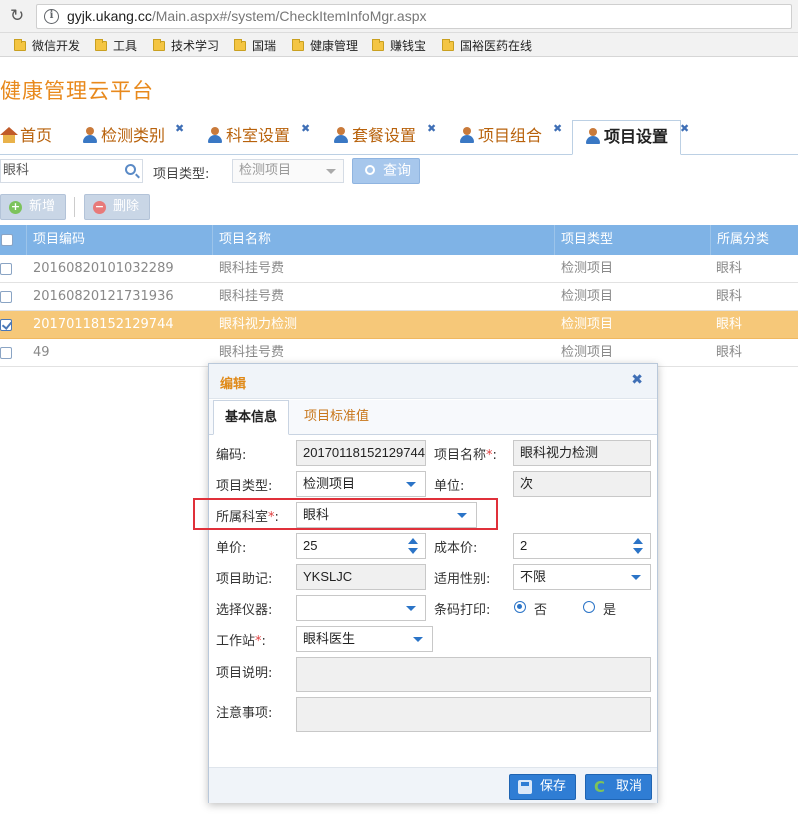  Describe the element at coordinates (123, 137) in the screenshot. I see `tab-check-category: 检测类别` at that location.